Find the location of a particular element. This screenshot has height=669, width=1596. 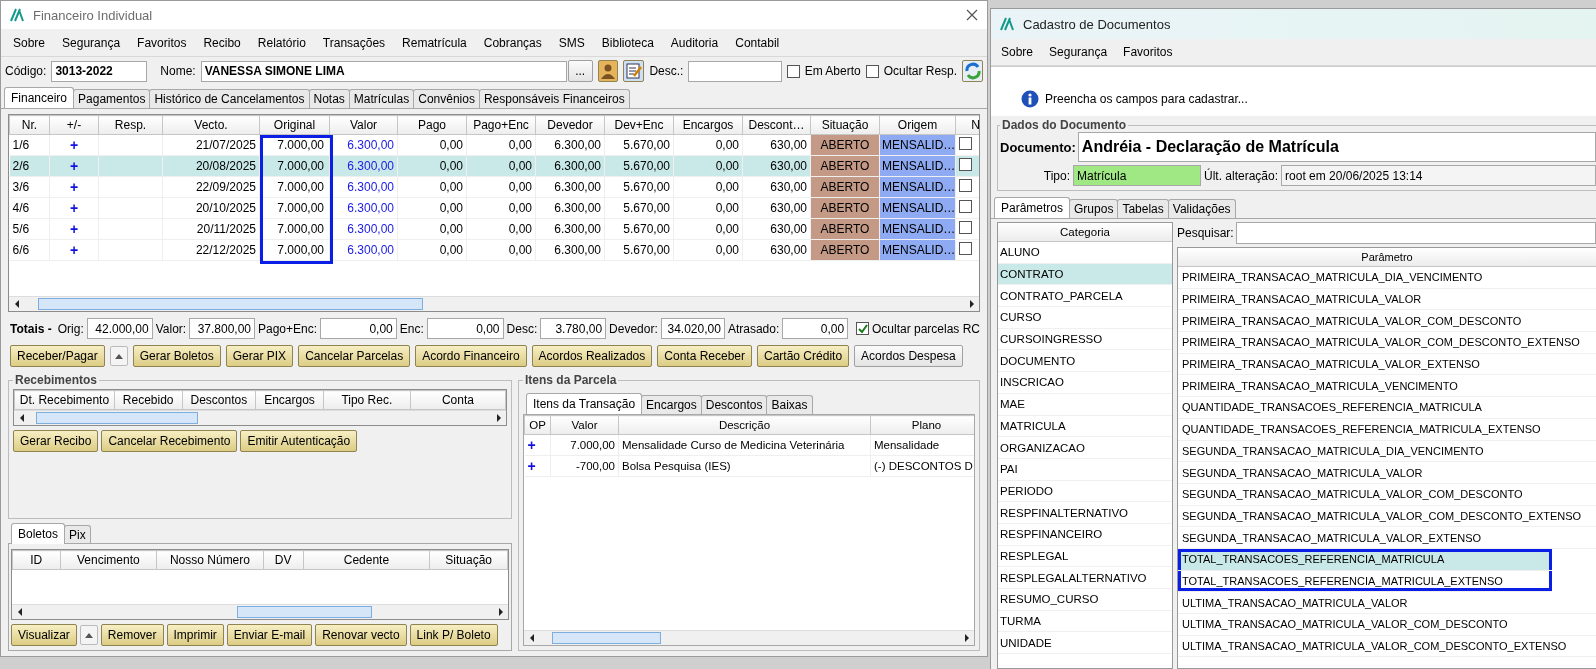

list-item: DOCUMENTO is located at coordinates (1085, 361).